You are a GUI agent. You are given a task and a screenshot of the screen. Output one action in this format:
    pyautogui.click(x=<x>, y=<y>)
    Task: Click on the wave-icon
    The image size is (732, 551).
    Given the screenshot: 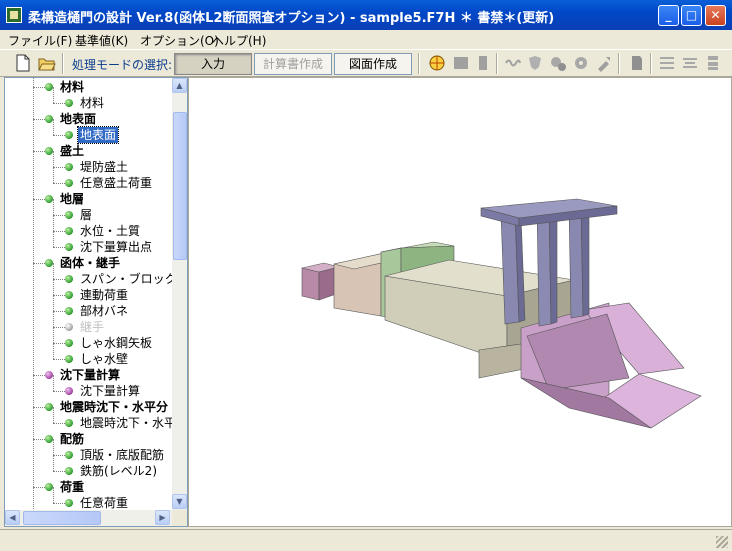 What is the action you would take?
    pyautogui.click(x=513, y=63)
    